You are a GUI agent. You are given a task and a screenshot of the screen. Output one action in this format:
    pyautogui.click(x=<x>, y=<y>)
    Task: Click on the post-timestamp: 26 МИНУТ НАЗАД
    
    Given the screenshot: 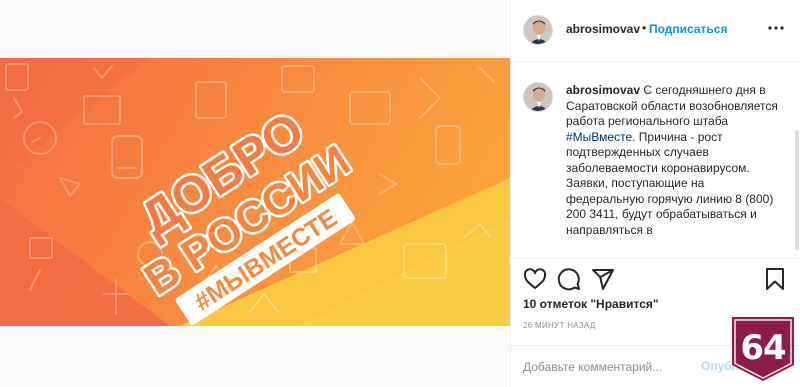 What is the action you would take?
    pyautogui.click(x=559, y=325)
    